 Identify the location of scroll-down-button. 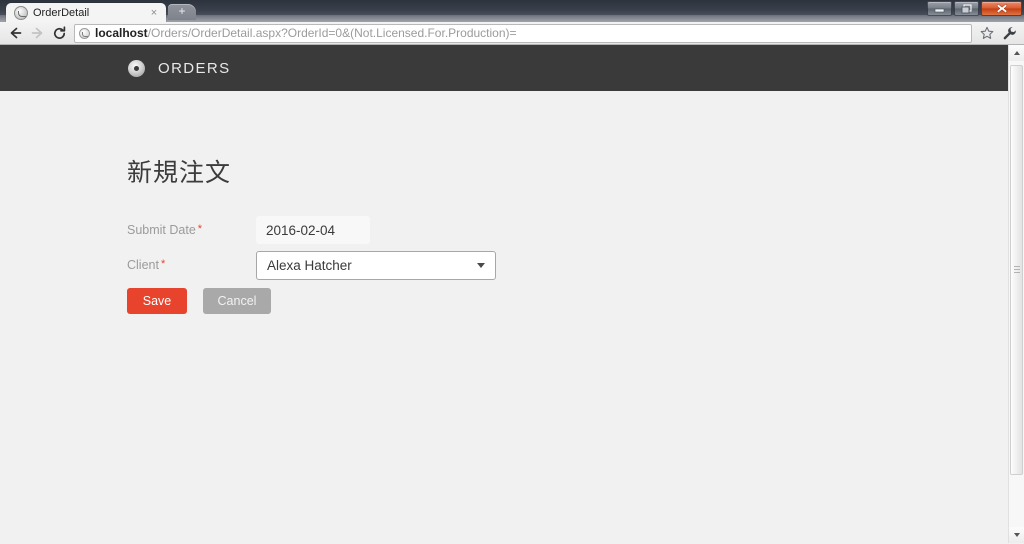
(1016, 535).